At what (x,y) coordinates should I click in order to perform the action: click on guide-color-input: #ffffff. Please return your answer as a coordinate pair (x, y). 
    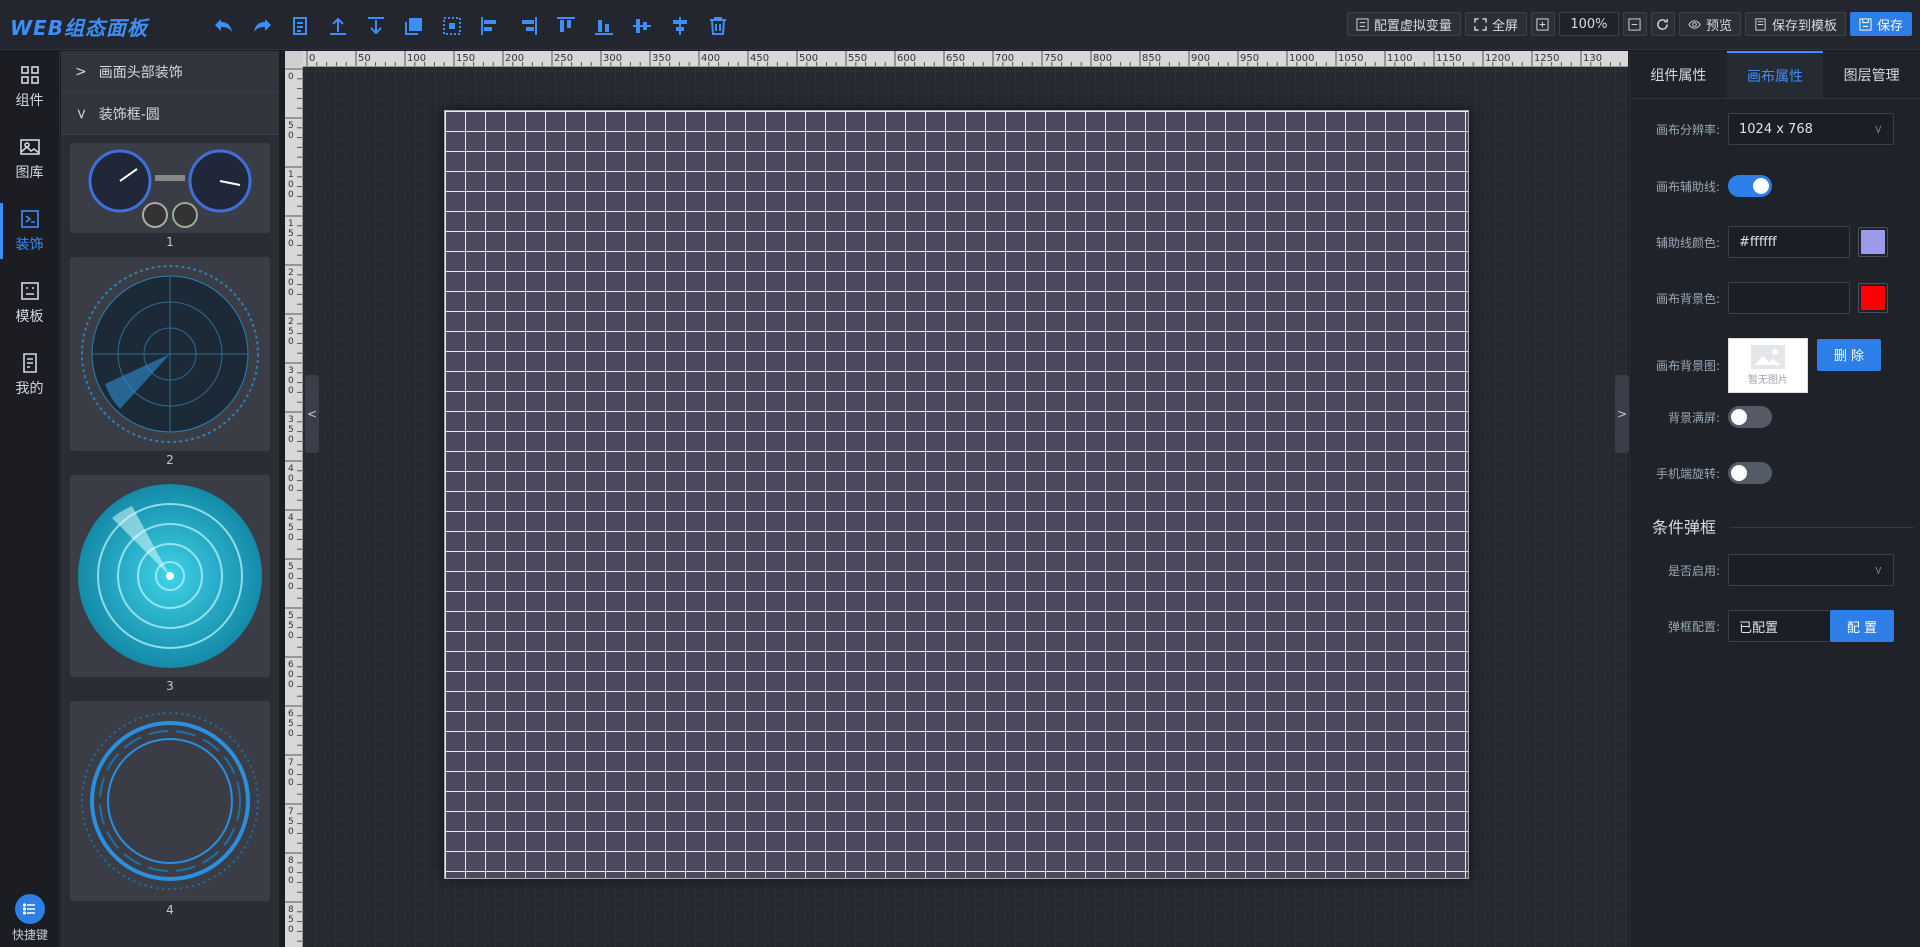
    Looking at the image, I should click on (1789, 242).